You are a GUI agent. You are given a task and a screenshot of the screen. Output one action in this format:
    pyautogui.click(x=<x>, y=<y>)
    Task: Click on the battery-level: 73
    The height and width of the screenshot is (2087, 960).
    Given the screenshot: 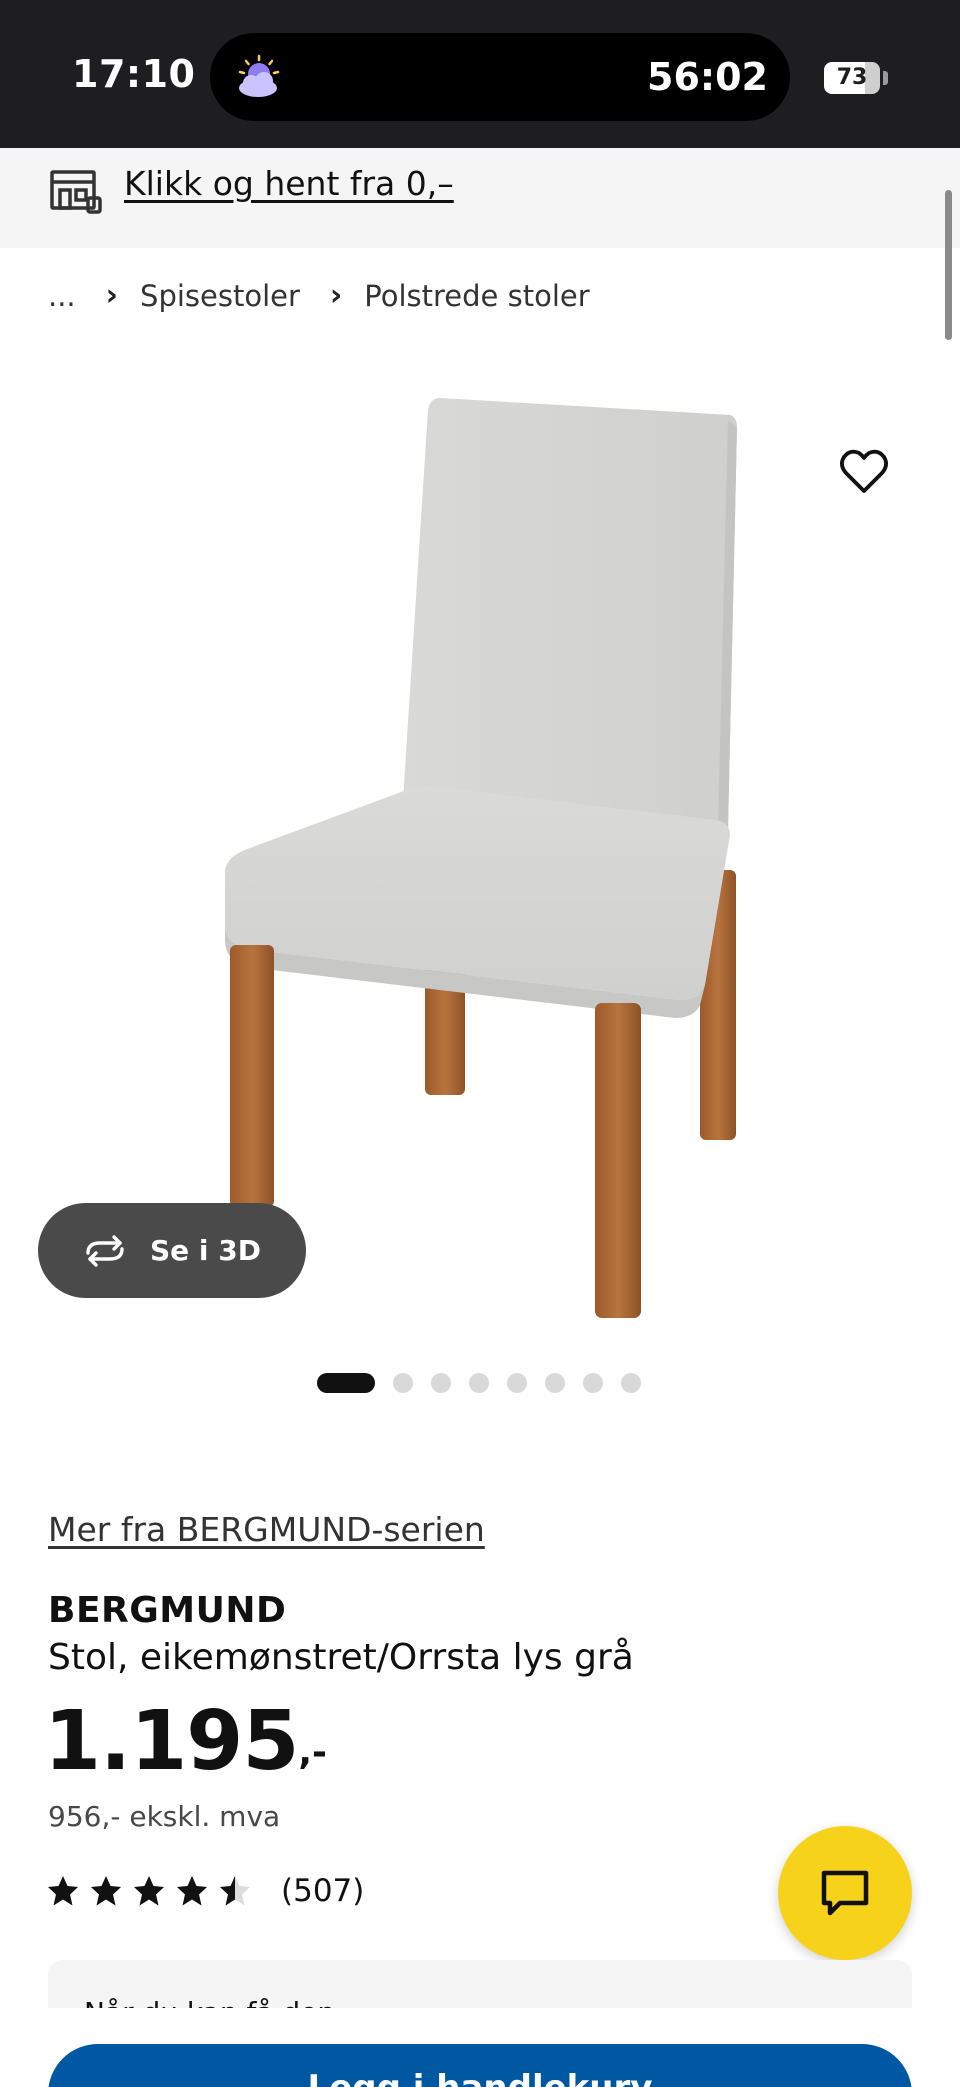 What is the action you would take?
    pyautogui.click(x=852, y=77)
    